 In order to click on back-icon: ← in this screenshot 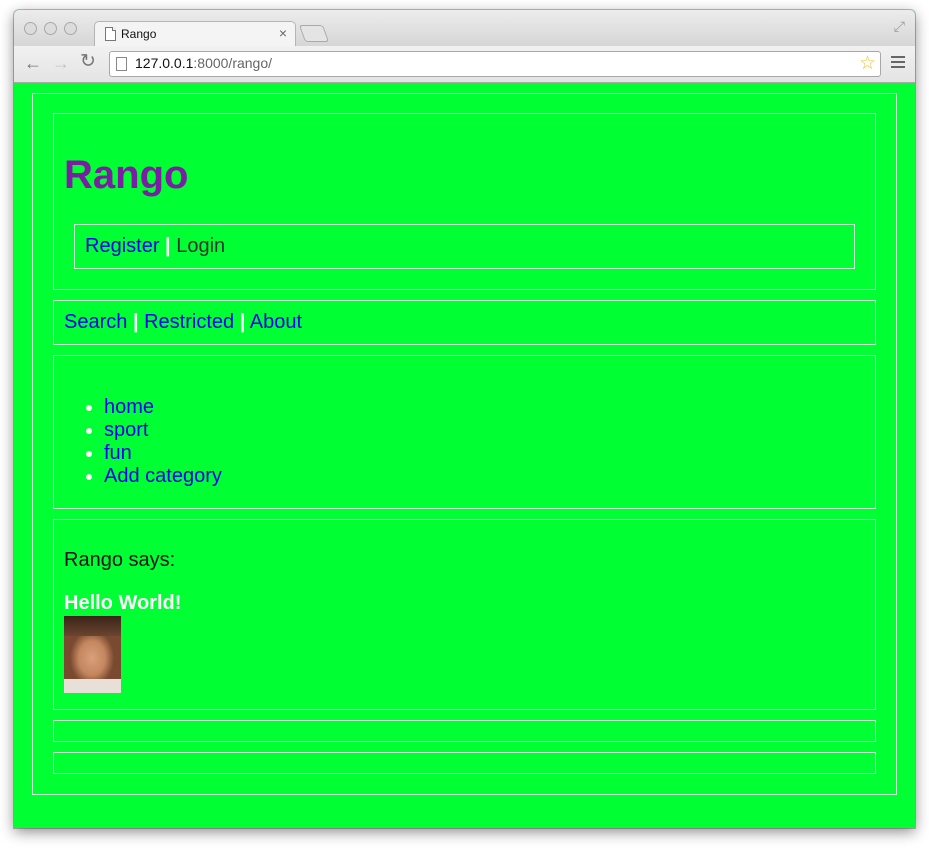, I will do `click(33, 63)`.